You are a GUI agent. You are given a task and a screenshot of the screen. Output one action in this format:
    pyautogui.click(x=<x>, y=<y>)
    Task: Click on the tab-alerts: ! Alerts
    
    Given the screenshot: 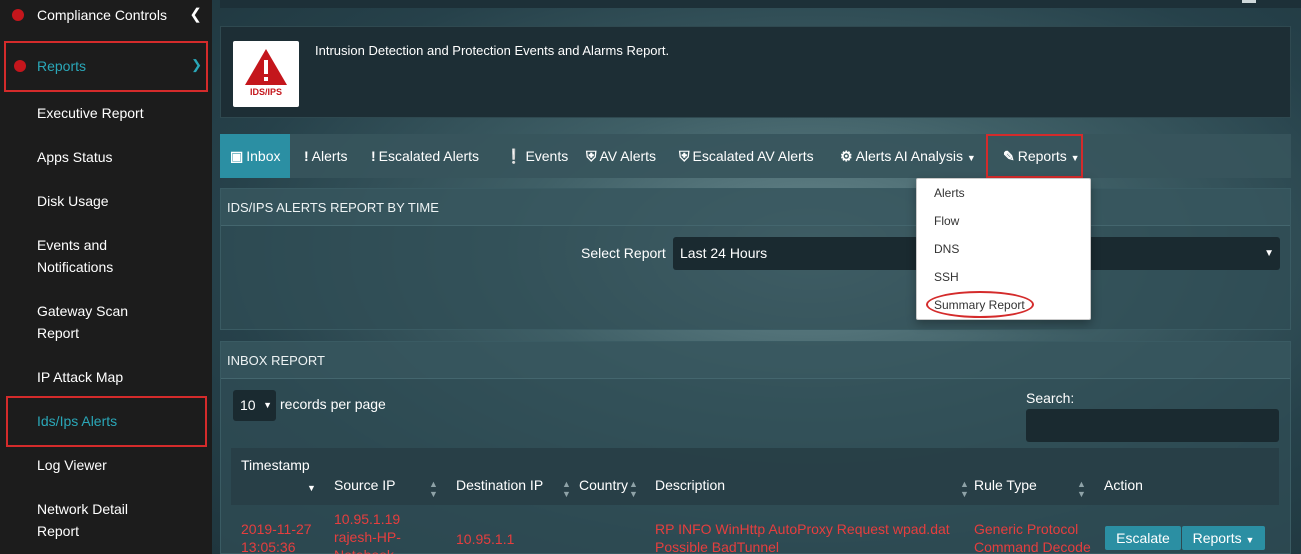 What is the action you would take?
    pyautogui.click(x=325, y=156)
    